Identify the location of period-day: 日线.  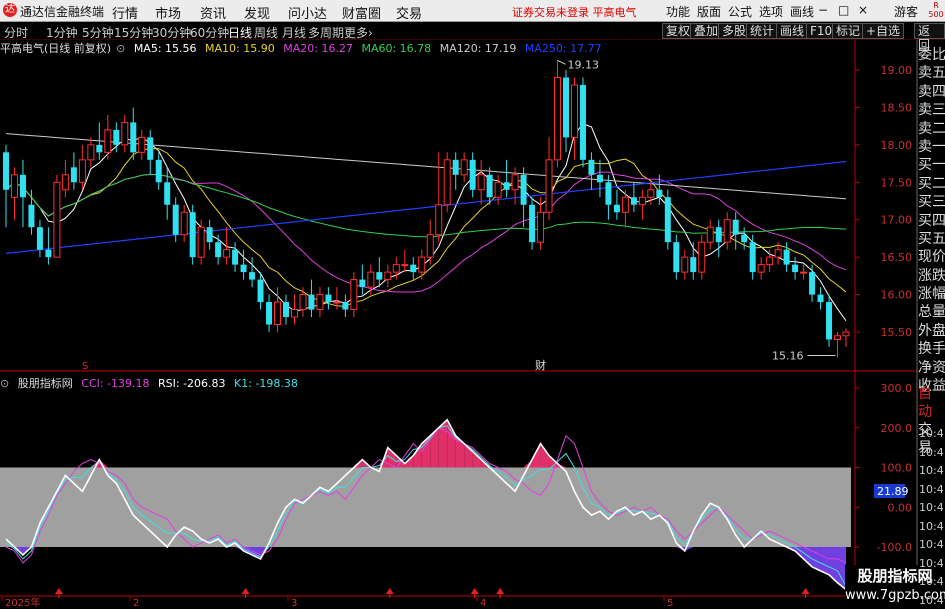
(240, 32).